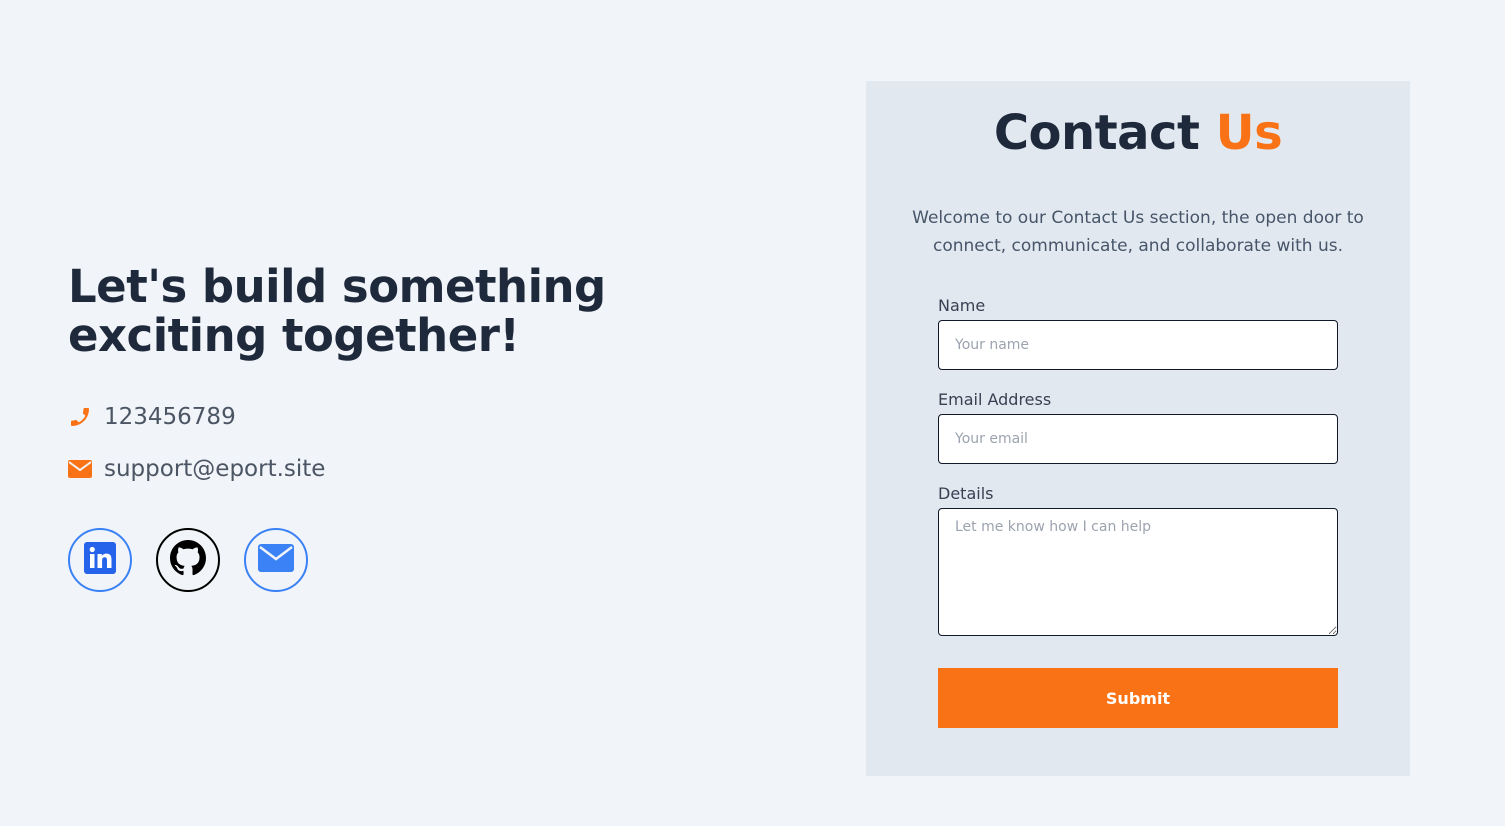 The height and width of the screenshot is (826, 1505). What do you see at coordinates (1138, 439) in the screenshot?
I see `email-input` at bounding box center [1138, 439].